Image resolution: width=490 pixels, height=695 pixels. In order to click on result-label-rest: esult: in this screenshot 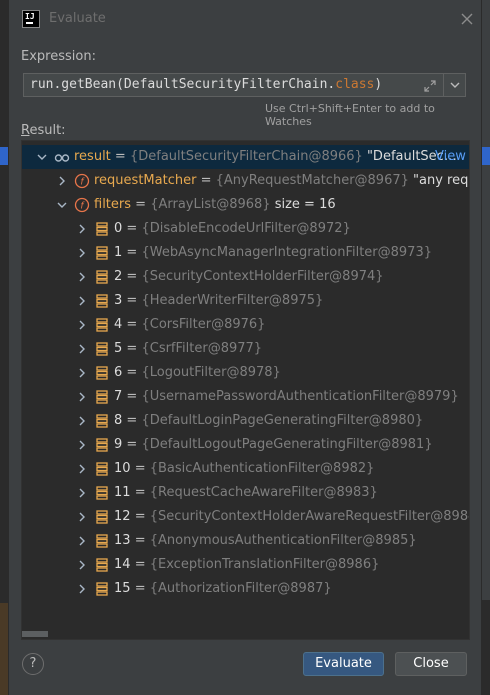, I will do `click(47, 130)`.